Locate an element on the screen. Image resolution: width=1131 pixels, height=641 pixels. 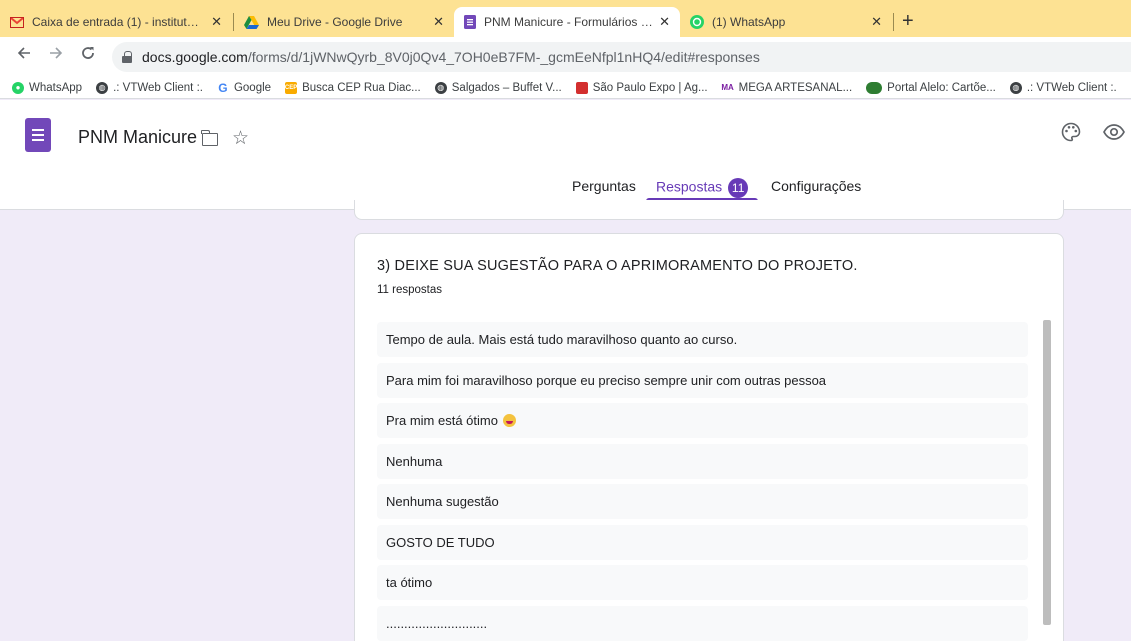
whatsapp-icon: ● is located at coordinates (18, 87).